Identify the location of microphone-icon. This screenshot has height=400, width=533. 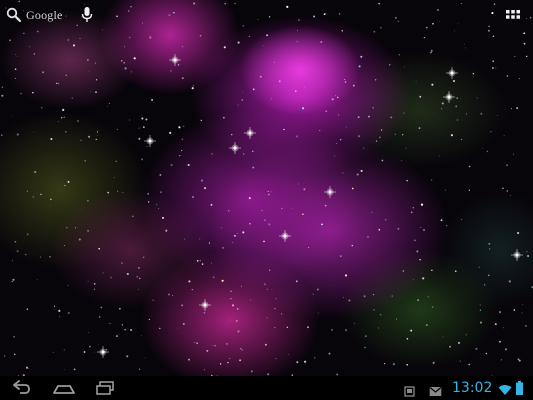
(87, 15).